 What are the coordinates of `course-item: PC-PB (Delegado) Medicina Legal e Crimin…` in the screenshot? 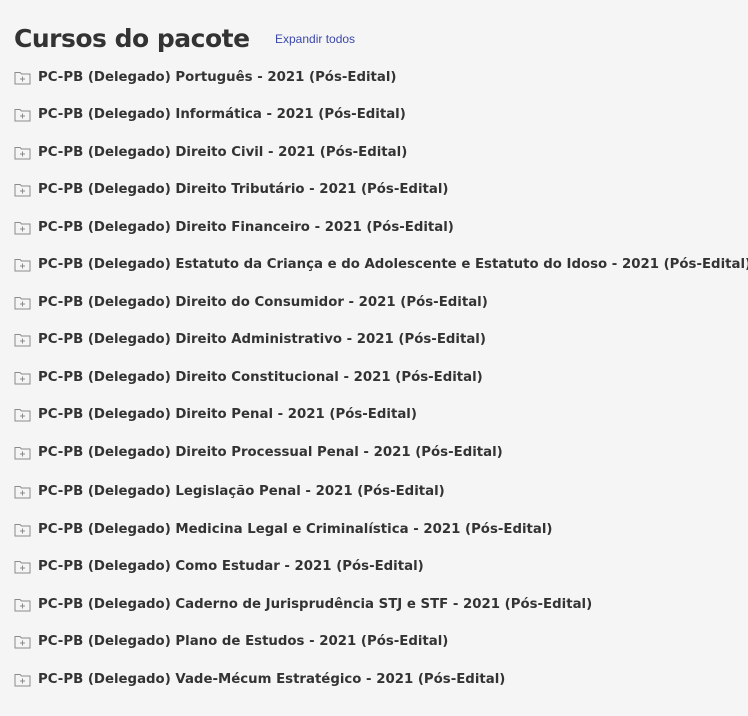 It's located at (283, 529).